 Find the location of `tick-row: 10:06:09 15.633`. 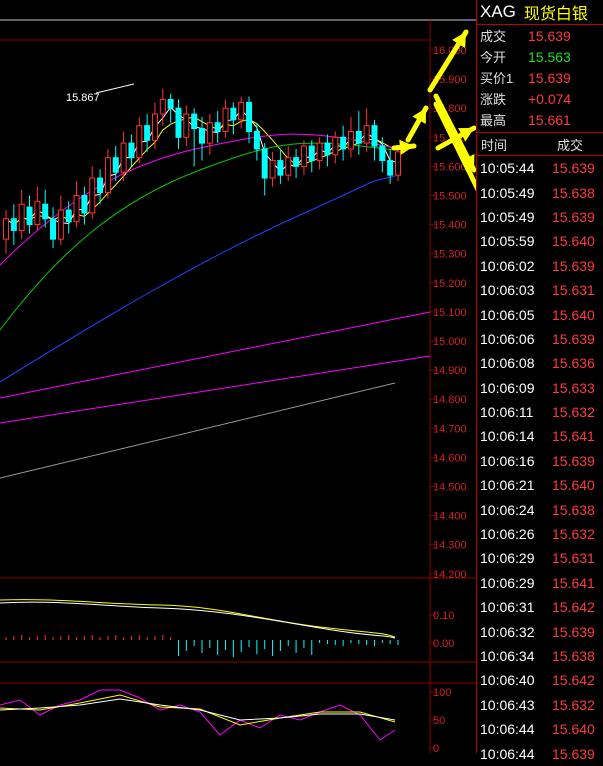

tick-row: 10:06:09 15.633 is located at coordinates (540, 388).